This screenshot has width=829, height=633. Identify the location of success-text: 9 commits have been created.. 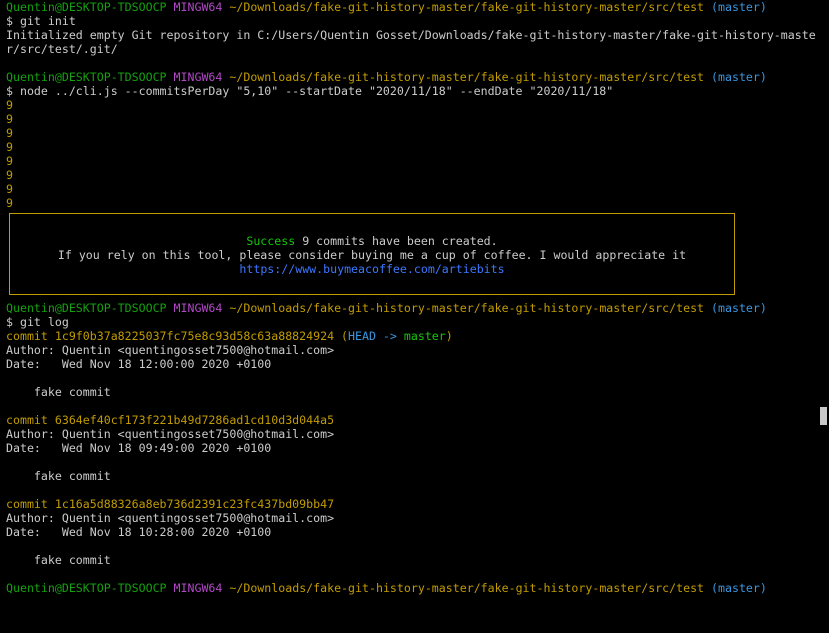
(396, 241).